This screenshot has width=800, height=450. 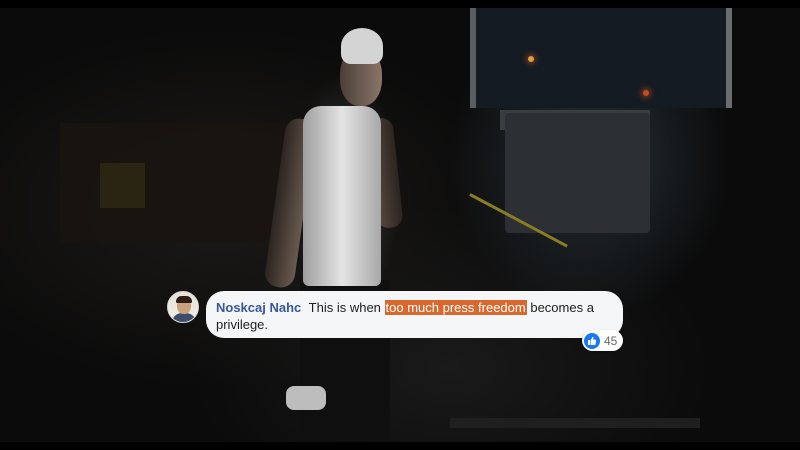 I want to click on person-cap, so click(x=362, y=46).